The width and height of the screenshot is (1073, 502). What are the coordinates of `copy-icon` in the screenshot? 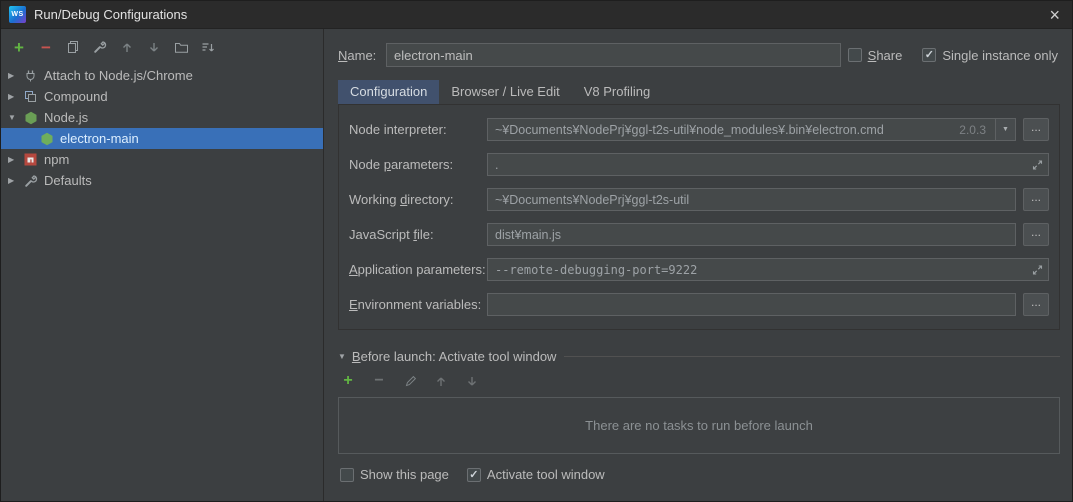 It's located at (73, 47).